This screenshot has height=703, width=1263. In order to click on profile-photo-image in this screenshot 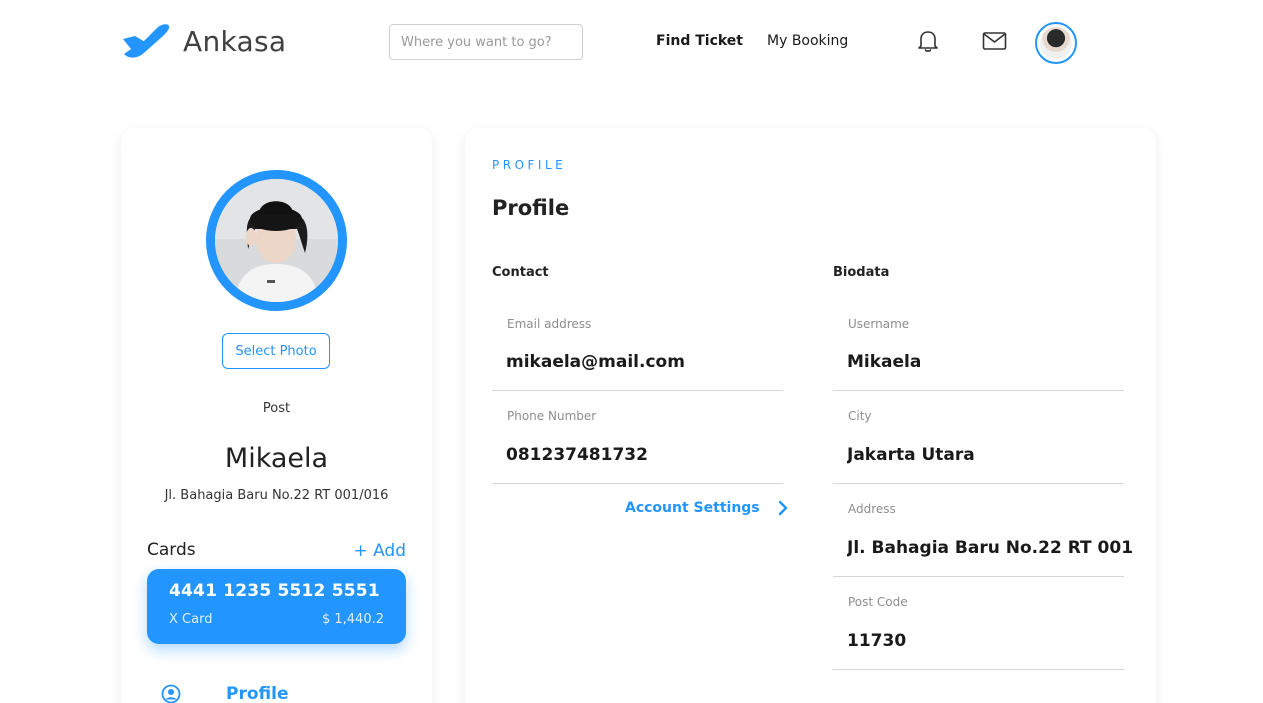, I will do `click(276, 240)`.